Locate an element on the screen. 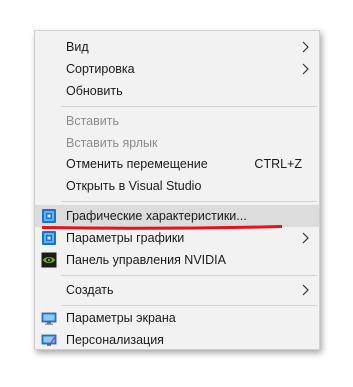  menu-item-label: Параметры графики is located at coordinates (125, 238).